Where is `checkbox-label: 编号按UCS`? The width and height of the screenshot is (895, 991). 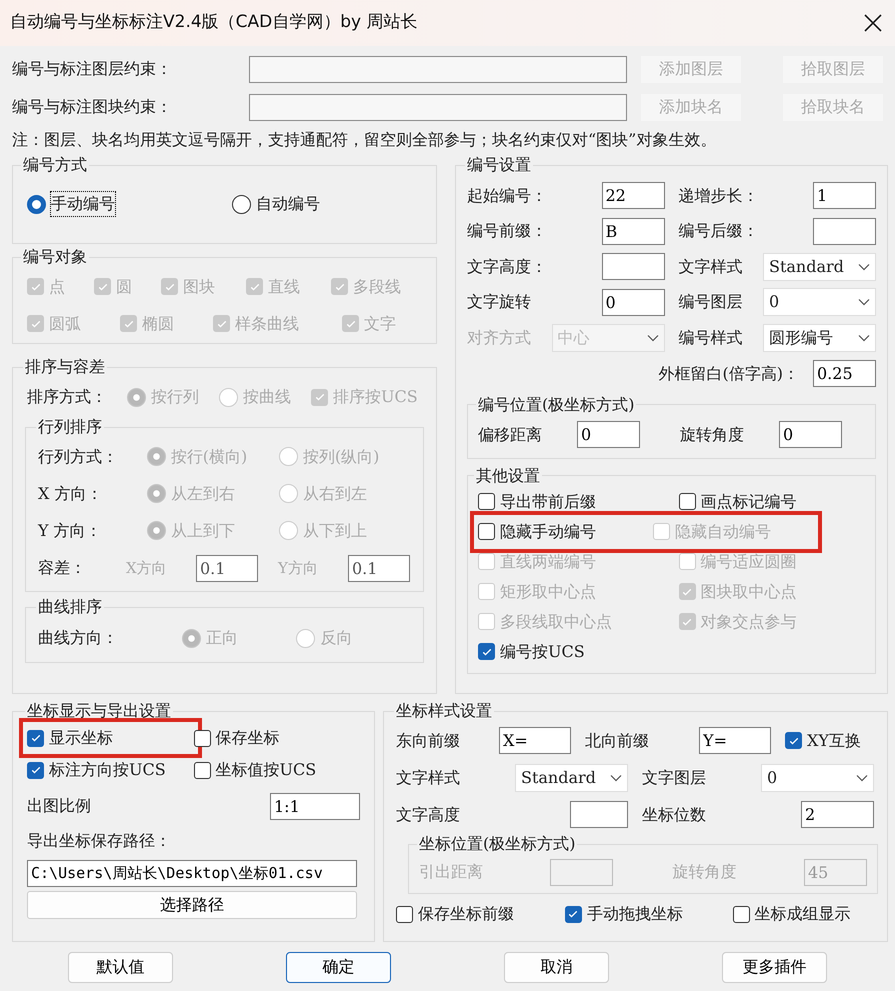 checkbox-label: 编号按UCS is located at coordinates (542, 652).